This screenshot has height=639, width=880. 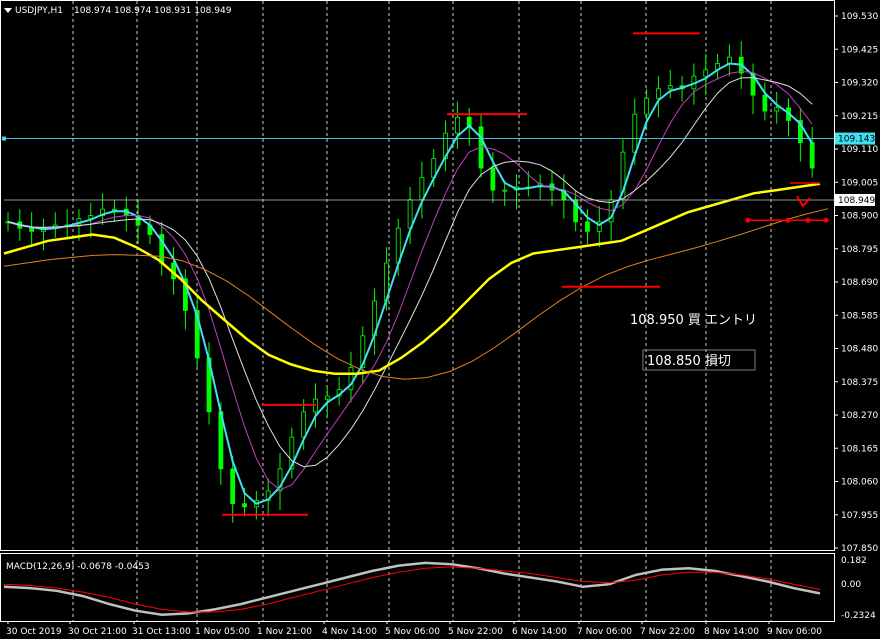 I want to click on macd-tick-label: 0.00, so click(x=851, y=585).